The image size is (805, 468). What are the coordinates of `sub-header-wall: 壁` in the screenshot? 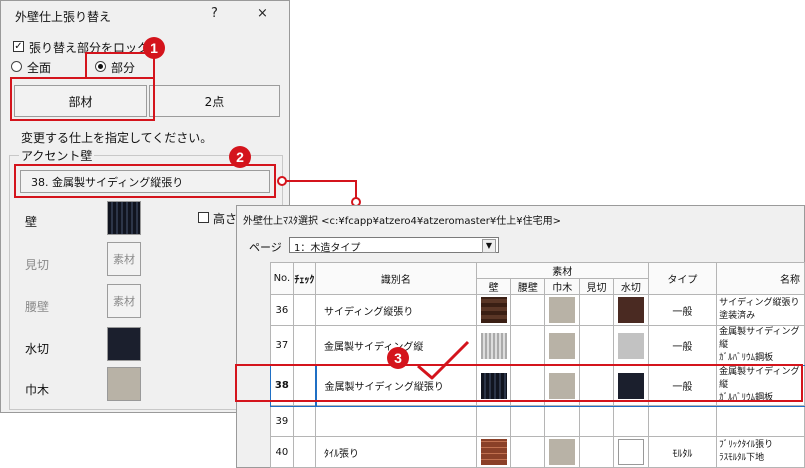 It's located at (493, 286).